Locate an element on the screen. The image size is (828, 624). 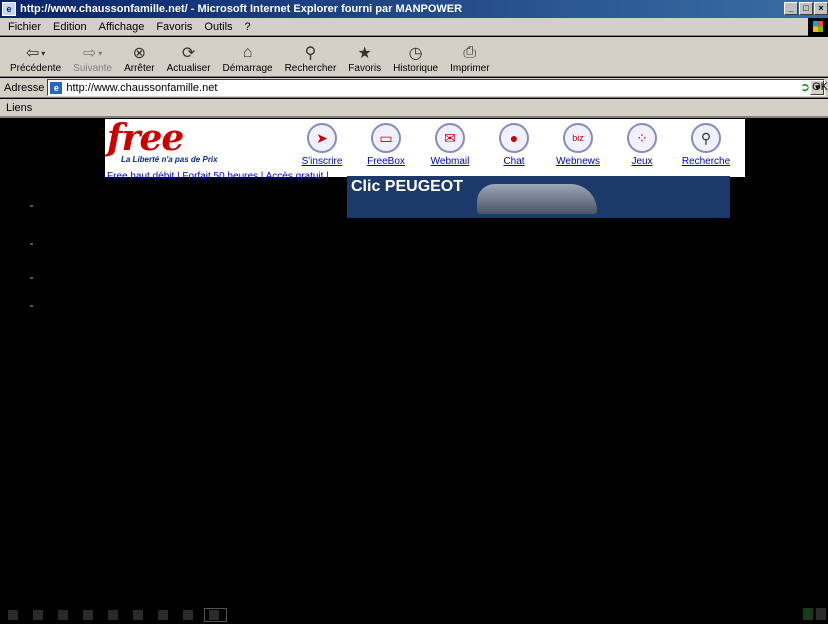
nav-search: ⚲ Recherche is located at coordinates (706, 145).